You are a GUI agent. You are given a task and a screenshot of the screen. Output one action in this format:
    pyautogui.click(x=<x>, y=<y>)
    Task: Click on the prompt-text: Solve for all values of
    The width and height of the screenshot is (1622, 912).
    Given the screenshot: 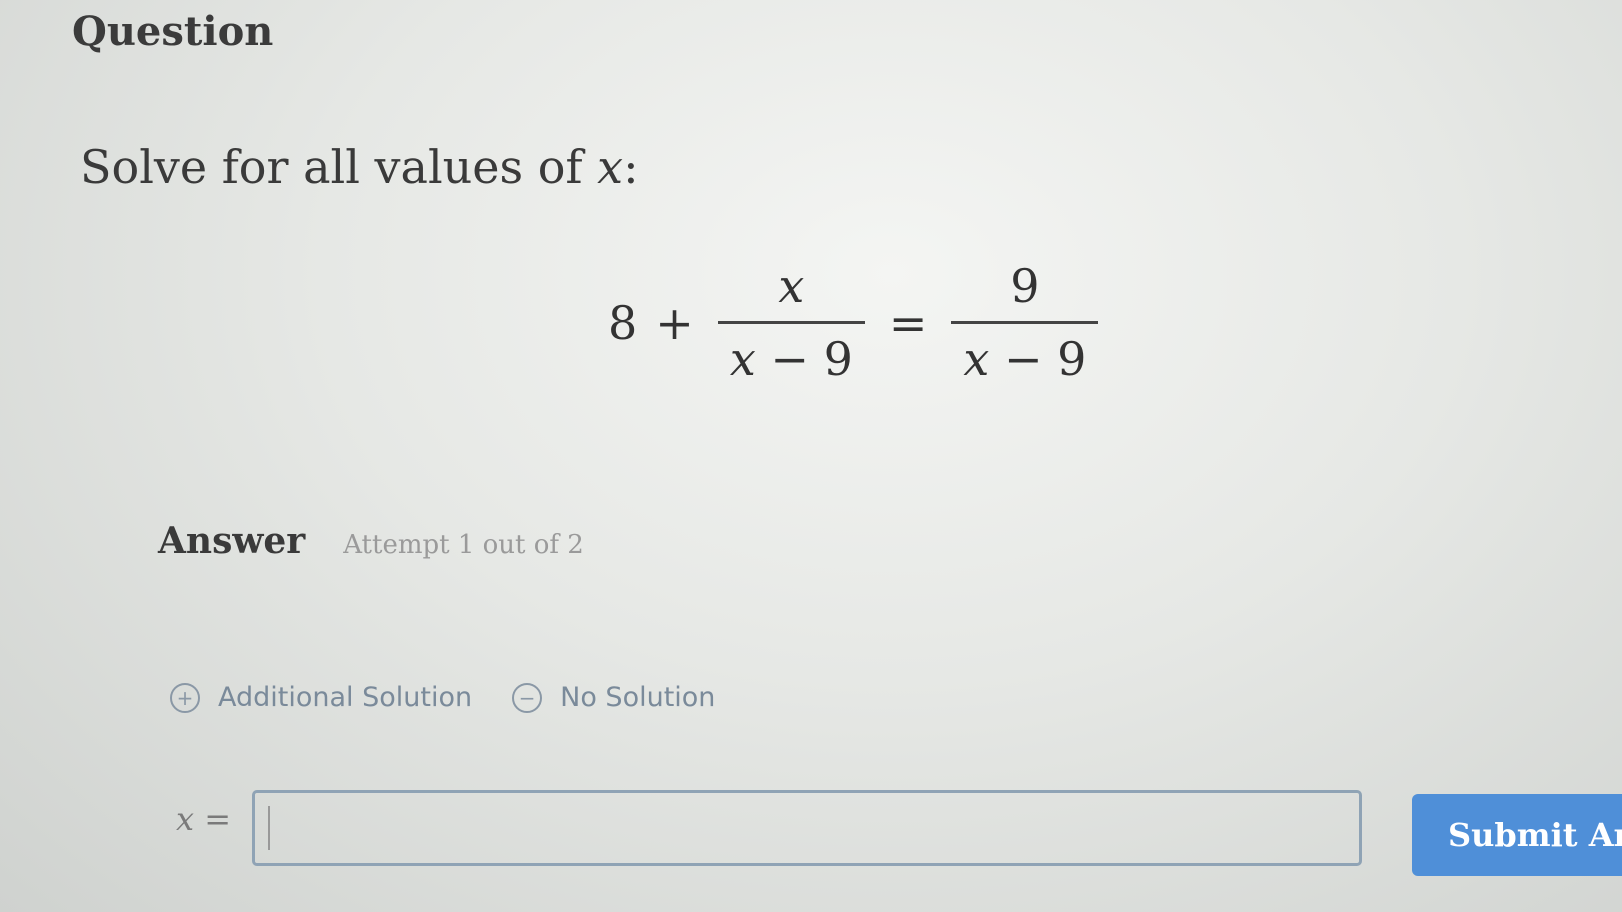 What is the action you would take?
    pyautogui.click(x=339, y=167)
    